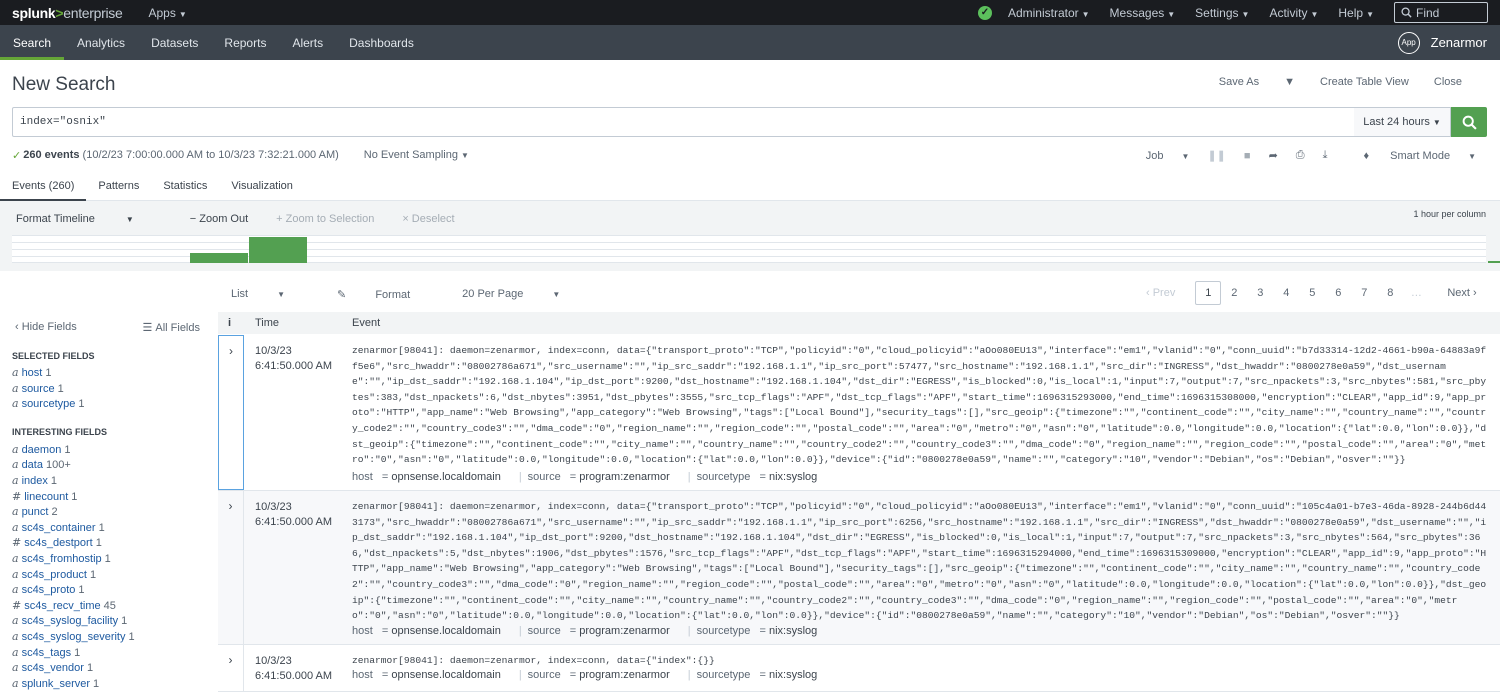  I want to click on field-type-icon: a, so click(15, 388).